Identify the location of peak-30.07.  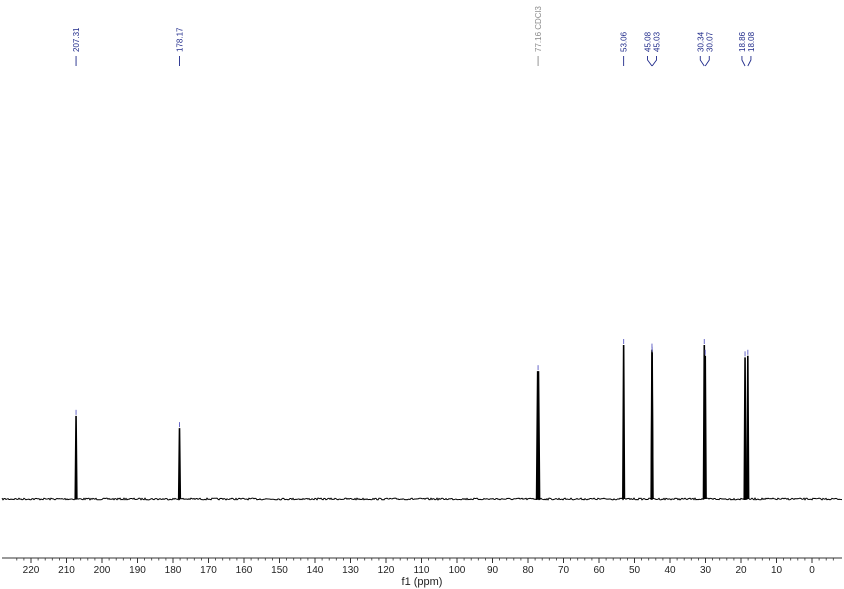
(705, 427).